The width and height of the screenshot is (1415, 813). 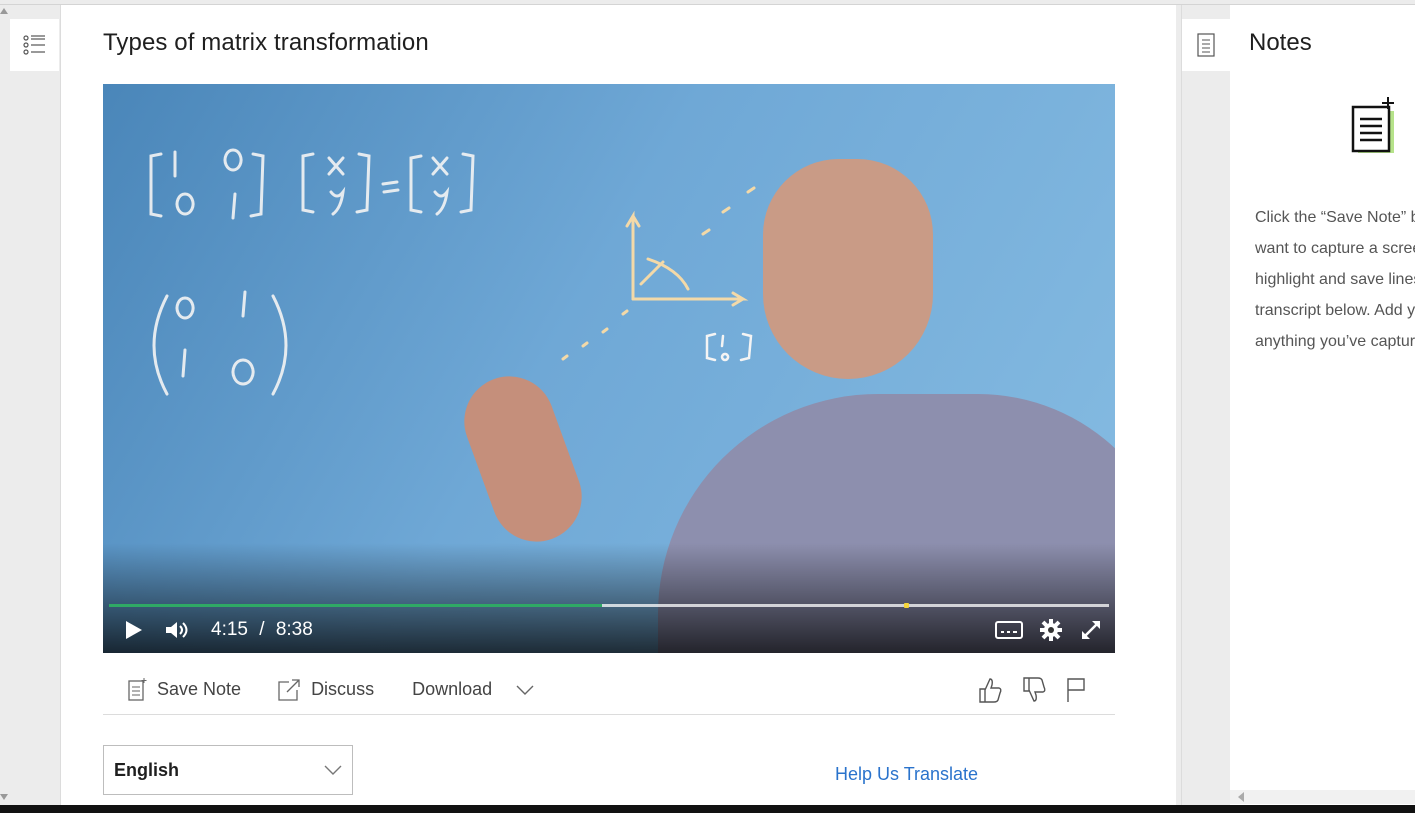 What do you see at coordinates (4, 11) in the screenshot?
I see `scroll-up-arrow-icon` at bounding box center [4, 11].